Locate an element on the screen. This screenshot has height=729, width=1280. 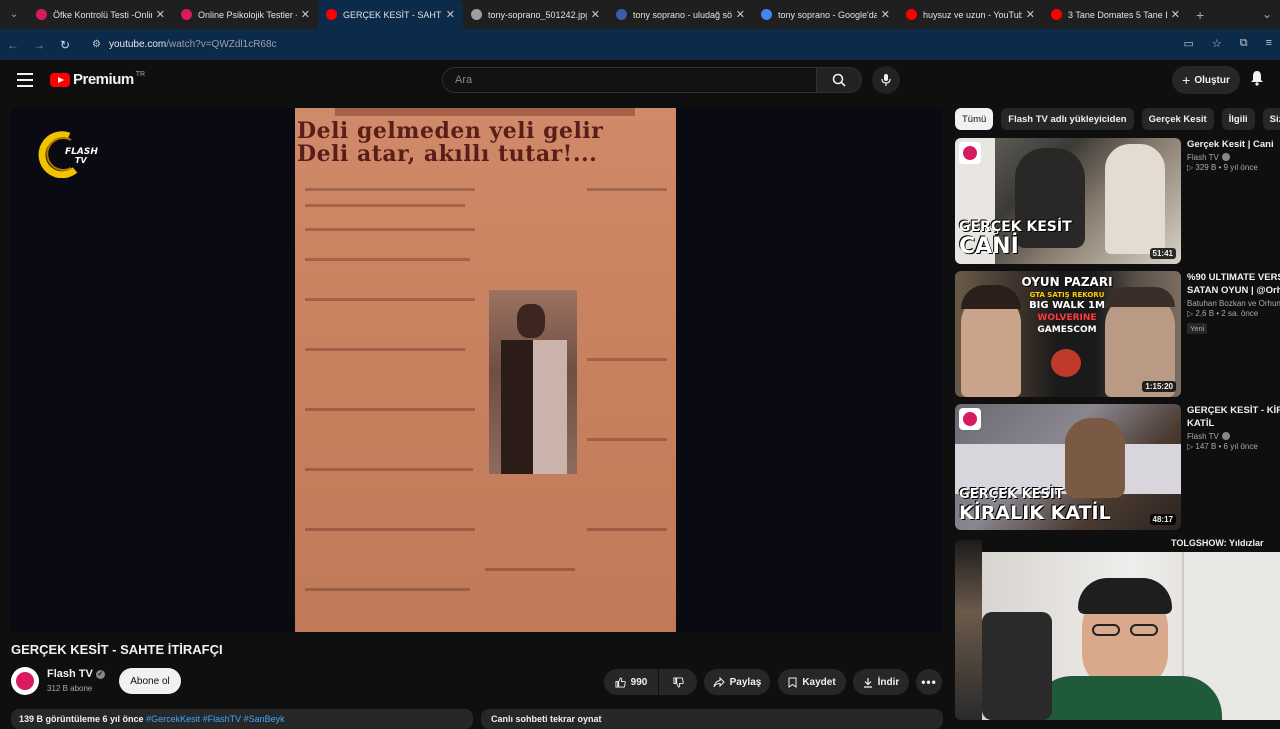
views-meta: 139 B görüntüleme 6 yıl önce is located at coordinates (81, 719).